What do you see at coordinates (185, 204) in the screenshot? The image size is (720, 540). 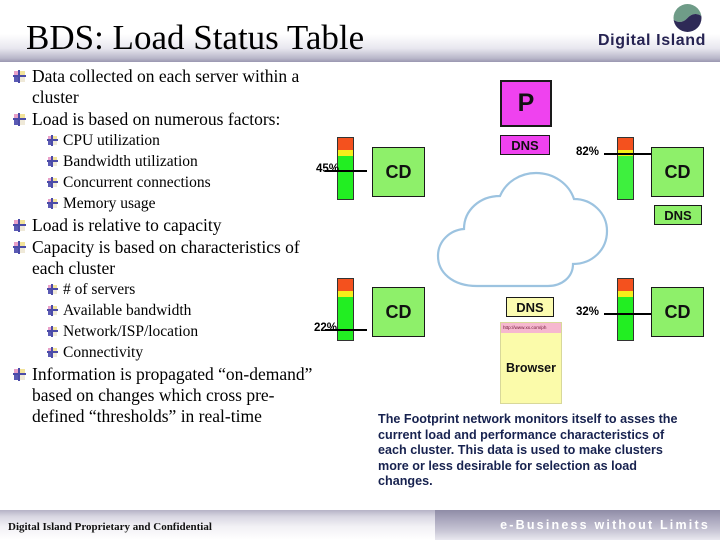 I see `list-item: Memory usage` at bounding box center [185, 204].